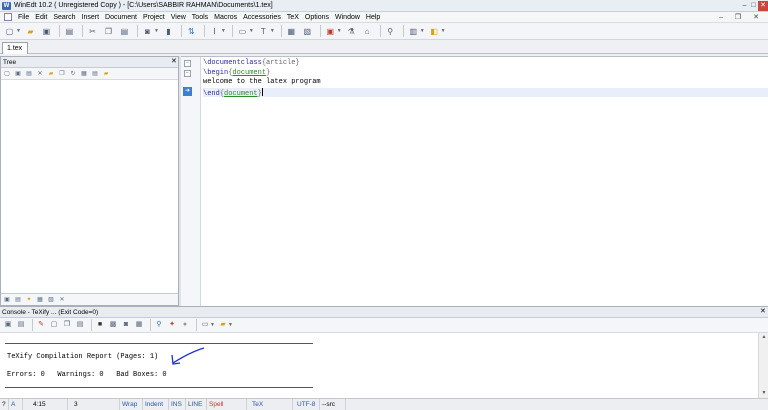  What do you see at coordinates (8, 325) in the screenshot?
I see `console-stop-icon: ▣` at bounding box center [8, 325].